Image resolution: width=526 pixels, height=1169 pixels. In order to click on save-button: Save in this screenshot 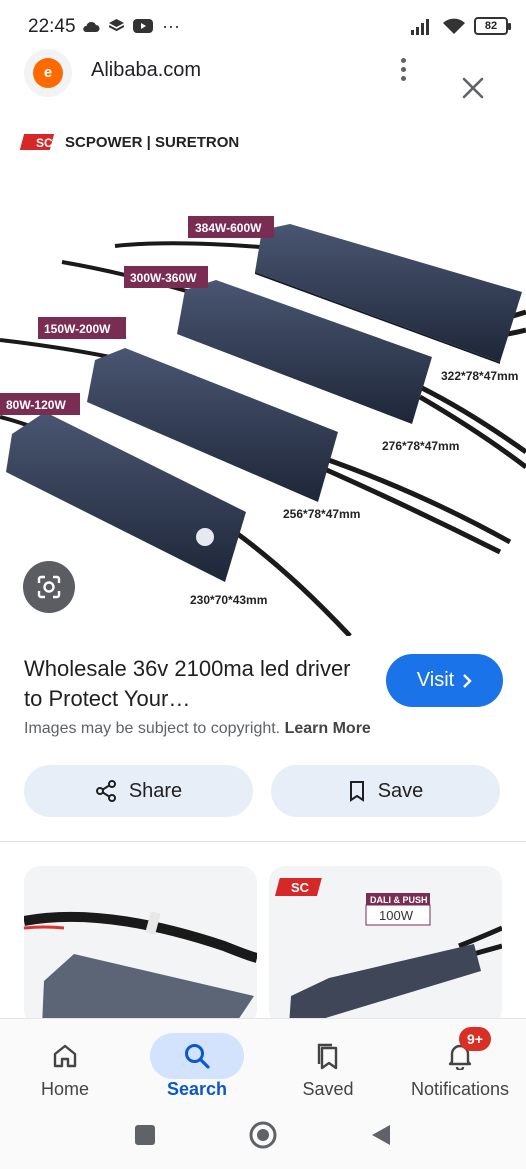, I will do `click(385, 791)`.